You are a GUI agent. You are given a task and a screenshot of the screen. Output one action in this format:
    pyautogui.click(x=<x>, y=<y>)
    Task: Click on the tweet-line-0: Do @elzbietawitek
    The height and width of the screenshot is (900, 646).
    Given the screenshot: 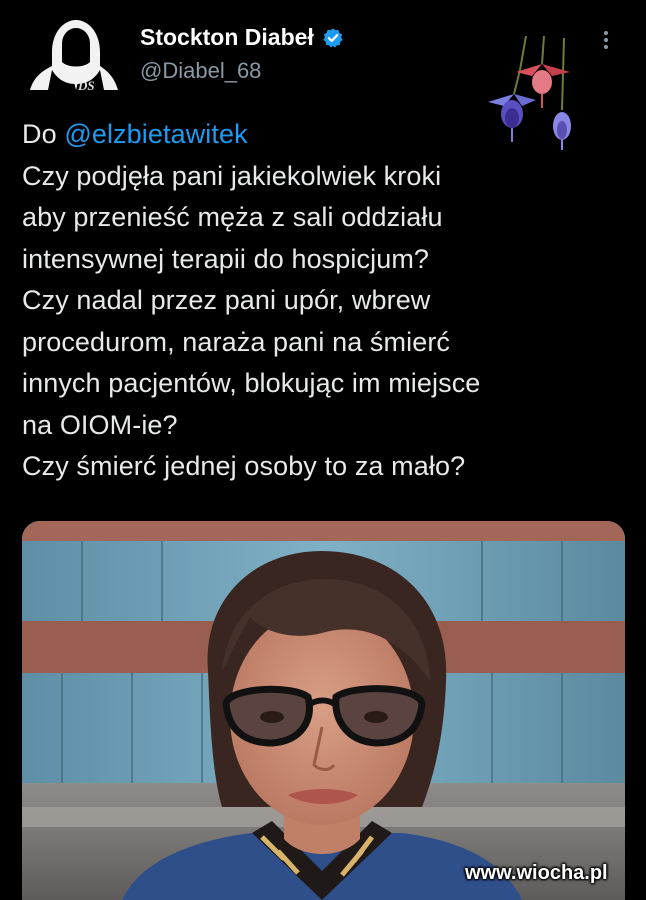 What is the action you would take?
    pyautogui.click(x=322, y=135)
    